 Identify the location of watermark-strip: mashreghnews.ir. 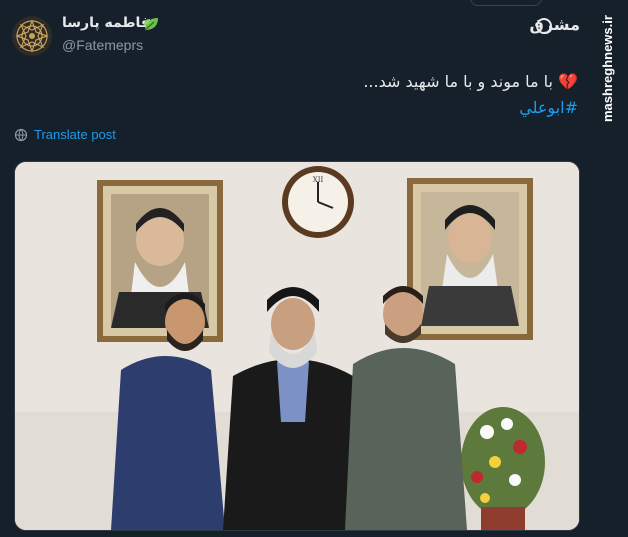
(612, 268).